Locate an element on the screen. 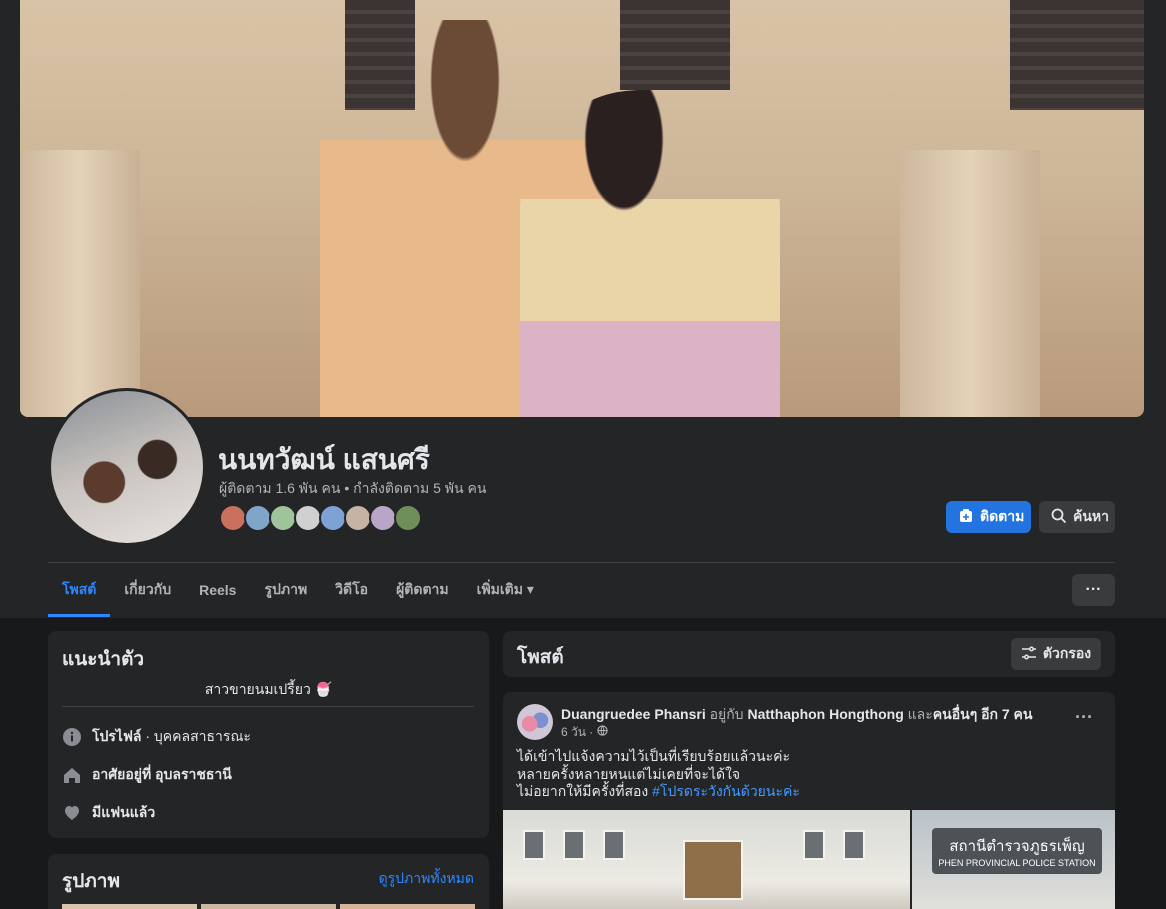 Image resolution: width=1166 pixels, height=909 pixels. intro-profile-row: โปรไฟล์ · บุคคลสาธารณะ is located at coordinates (156, 737).